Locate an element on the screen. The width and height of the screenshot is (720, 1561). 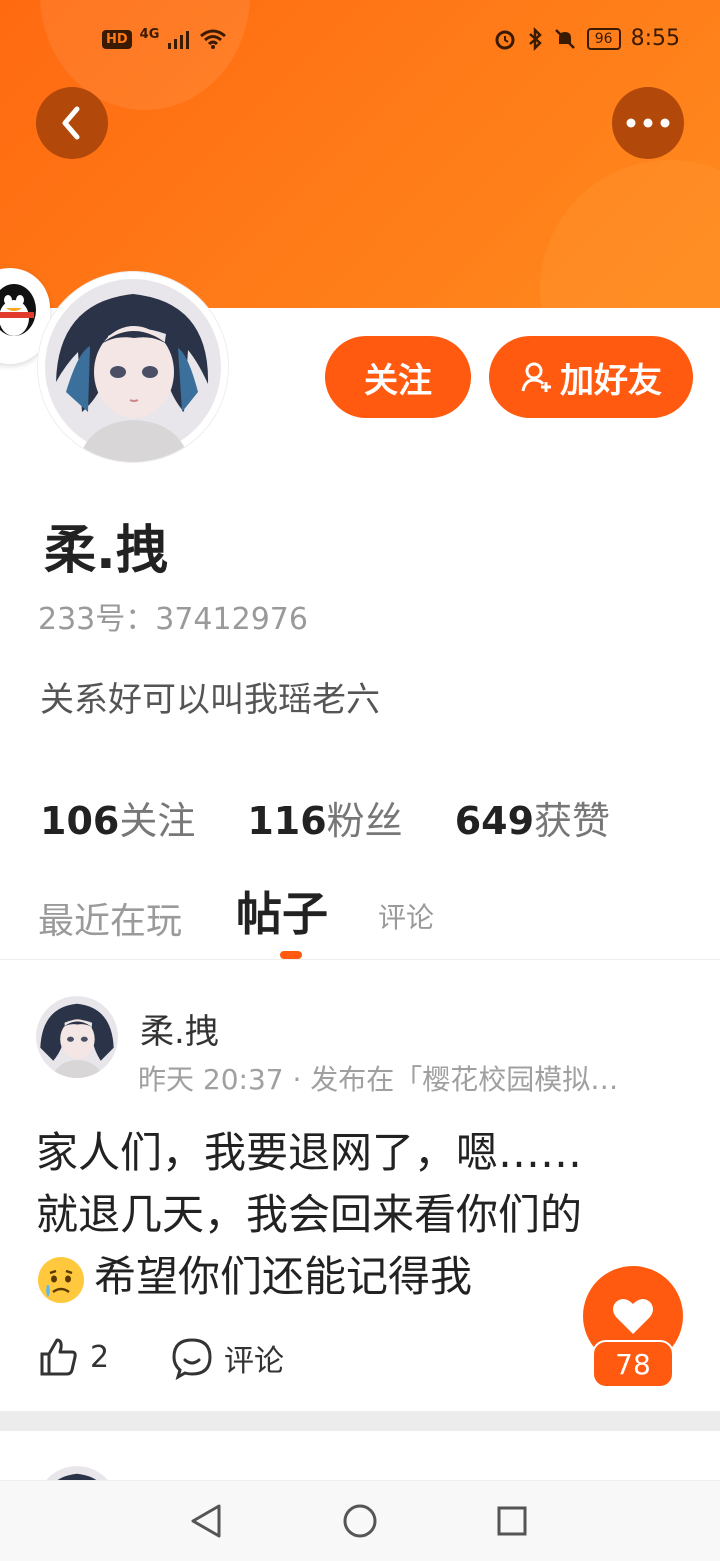
post-text-line: 希望你们还能记得我 is located at coordinates (283, 1276).